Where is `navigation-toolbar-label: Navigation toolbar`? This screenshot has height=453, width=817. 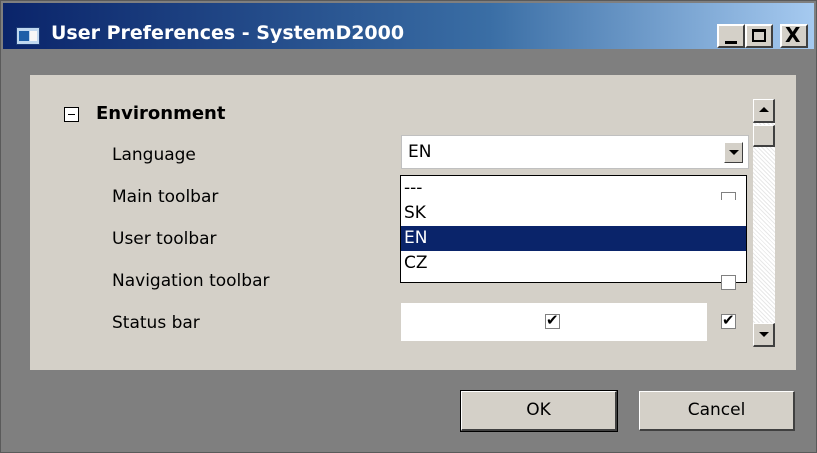 navigation-toolbar-label: Navigation toolbar is located at coordinates (191, 281).